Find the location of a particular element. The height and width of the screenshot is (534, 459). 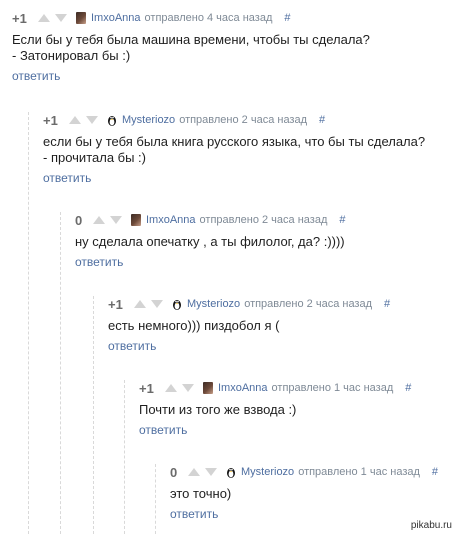

comment-text: есть немного))) пиздобол я ( is located at coordinates (194, 325).